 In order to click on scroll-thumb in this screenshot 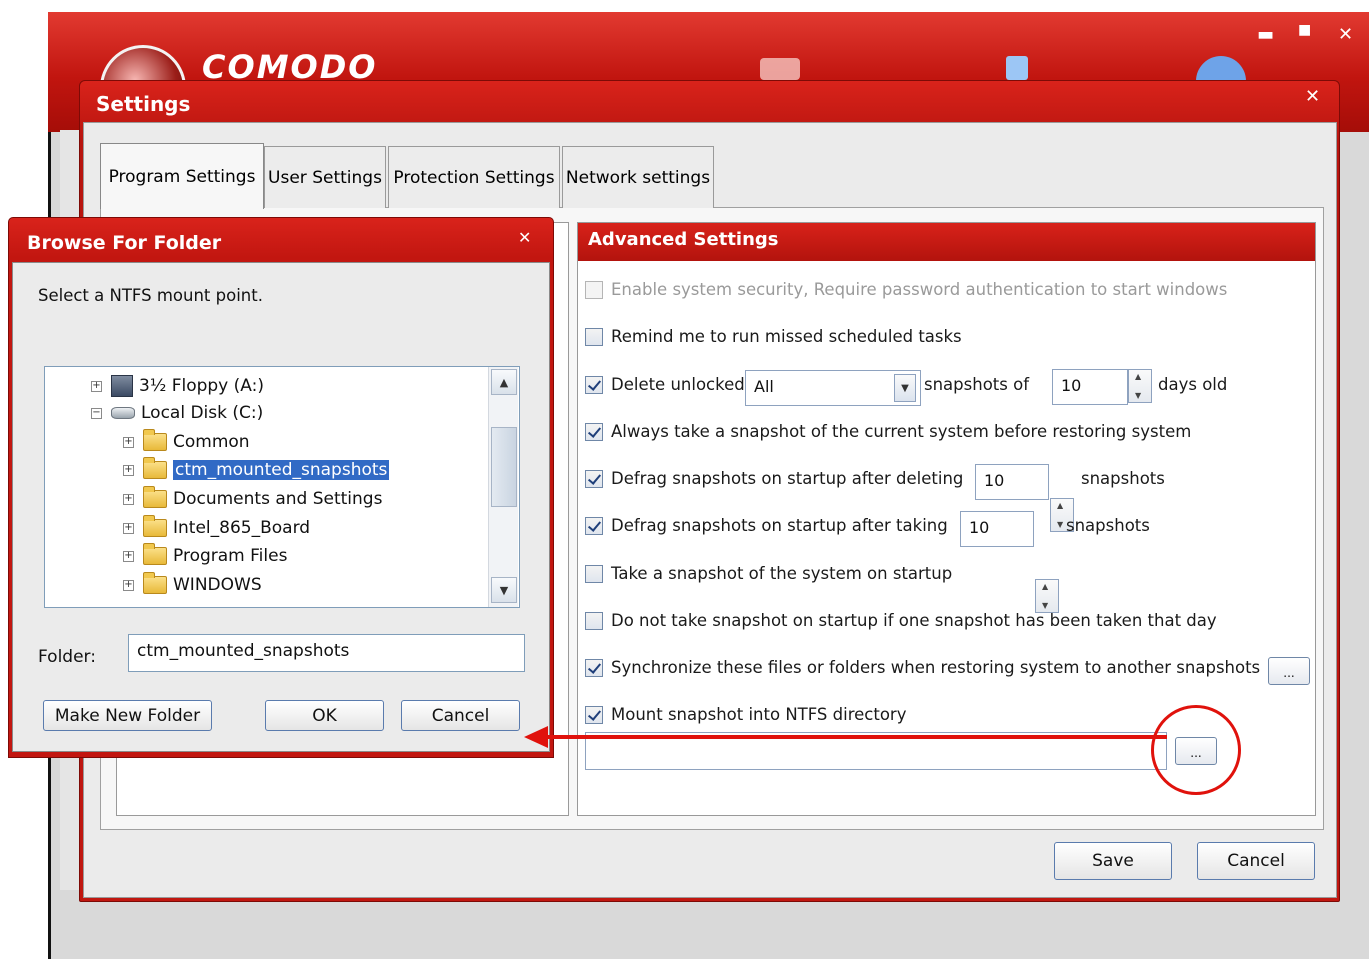, I will do `click(504, 467)`.